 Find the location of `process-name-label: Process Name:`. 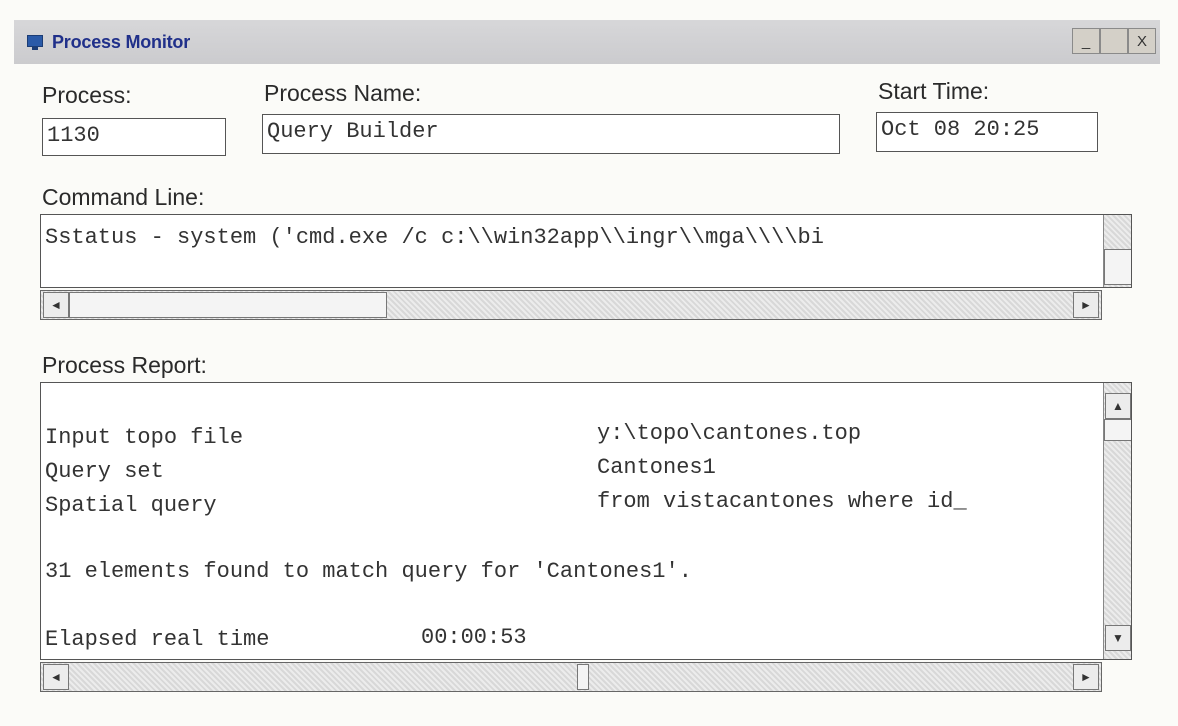

process-name-label: Process Name: is located at coordinates (343, 93).